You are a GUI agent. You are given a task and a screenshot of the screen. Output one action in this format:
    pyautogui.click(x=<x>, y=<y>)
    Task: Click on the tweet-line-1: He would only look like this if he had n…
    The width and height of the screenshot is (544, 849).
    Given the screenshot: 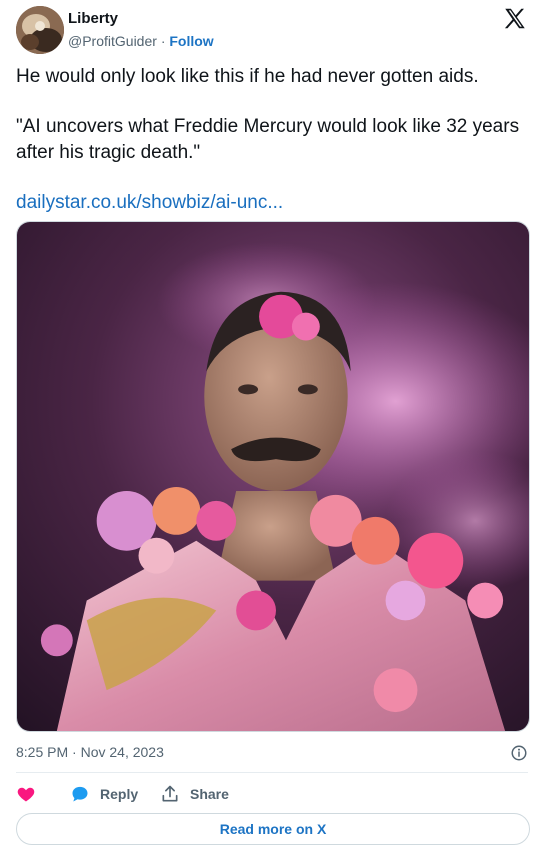 What is the action you would take?
    pyautogui.click(x=247, y=76)
    